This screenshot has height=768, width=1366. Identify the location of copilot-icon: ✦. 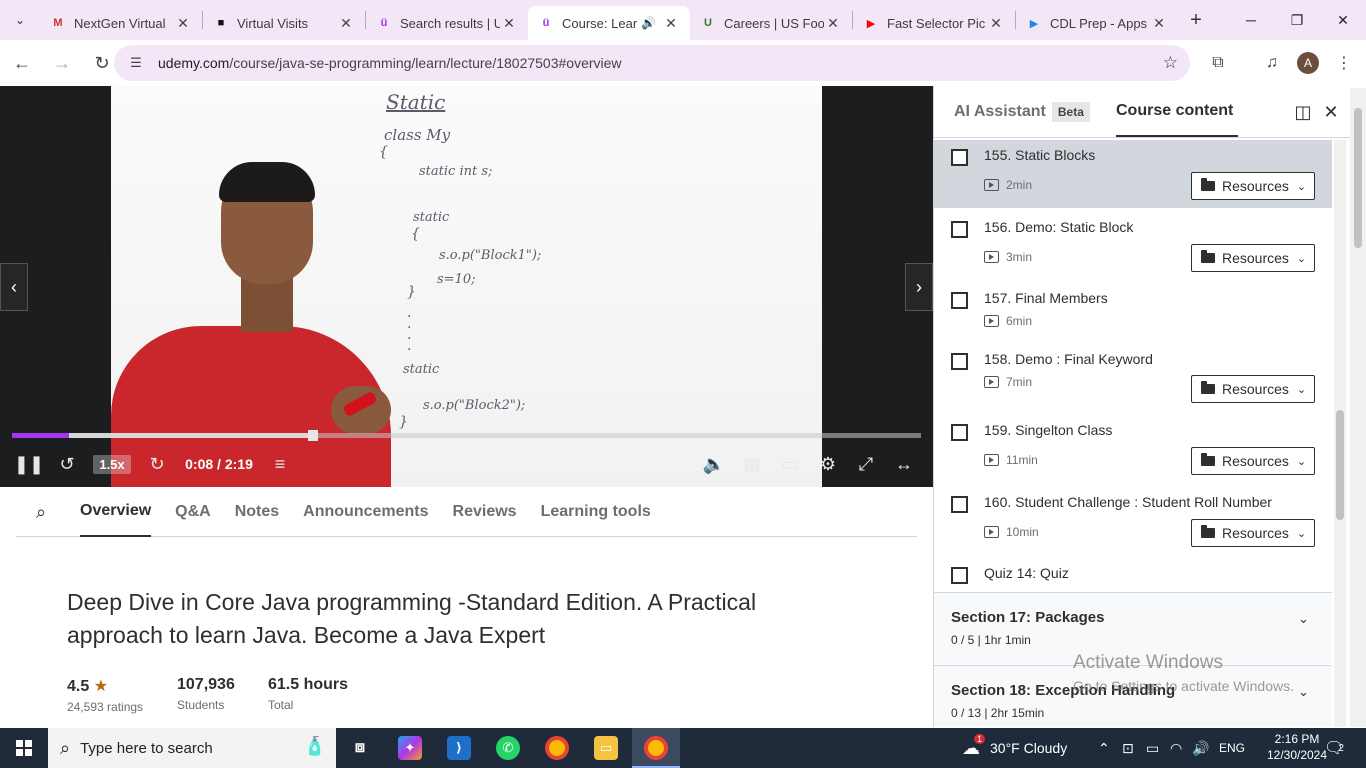
(410, 748).